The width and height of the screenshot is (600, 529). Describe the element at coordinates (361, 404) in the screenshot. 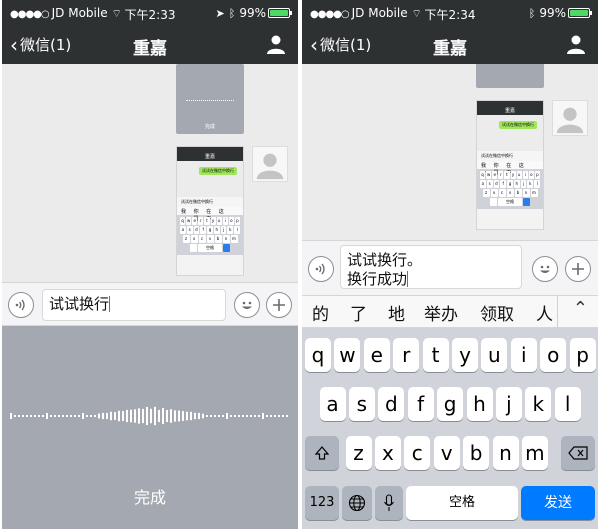

I see `key-s: s` at that location.